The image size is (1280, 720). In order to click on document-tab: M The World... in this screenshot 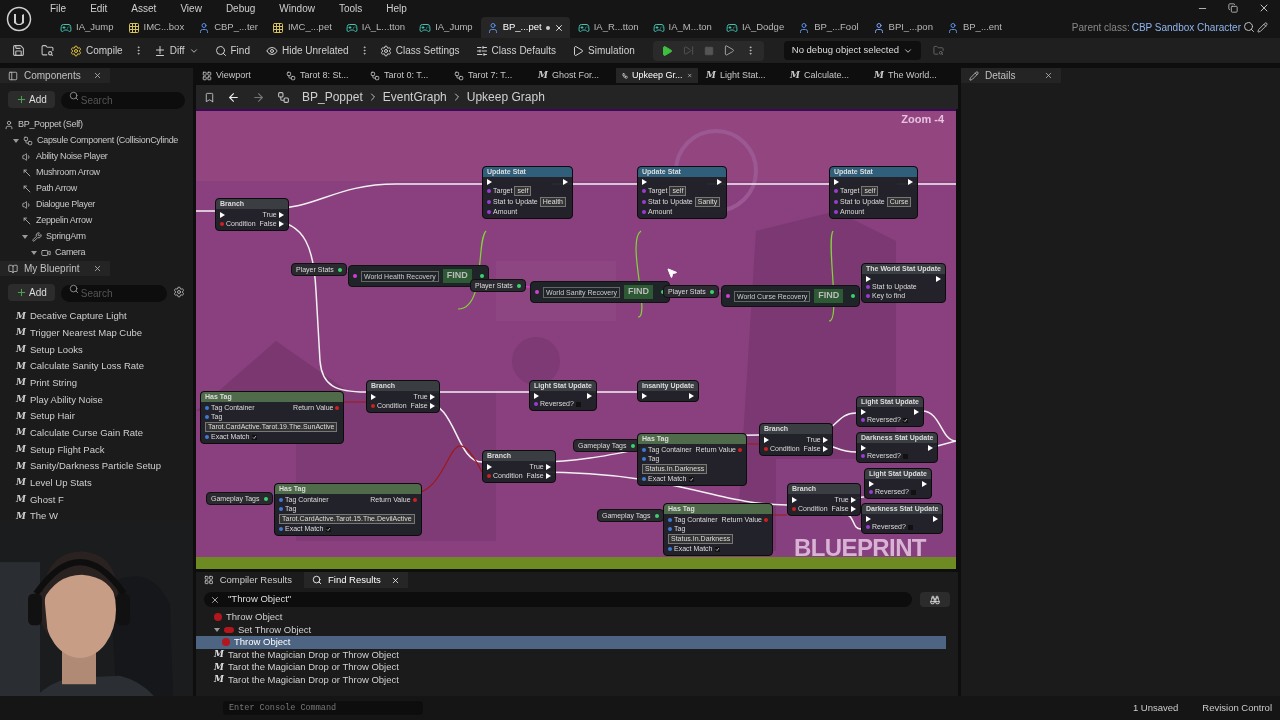, I will do `click(909, 75)`.